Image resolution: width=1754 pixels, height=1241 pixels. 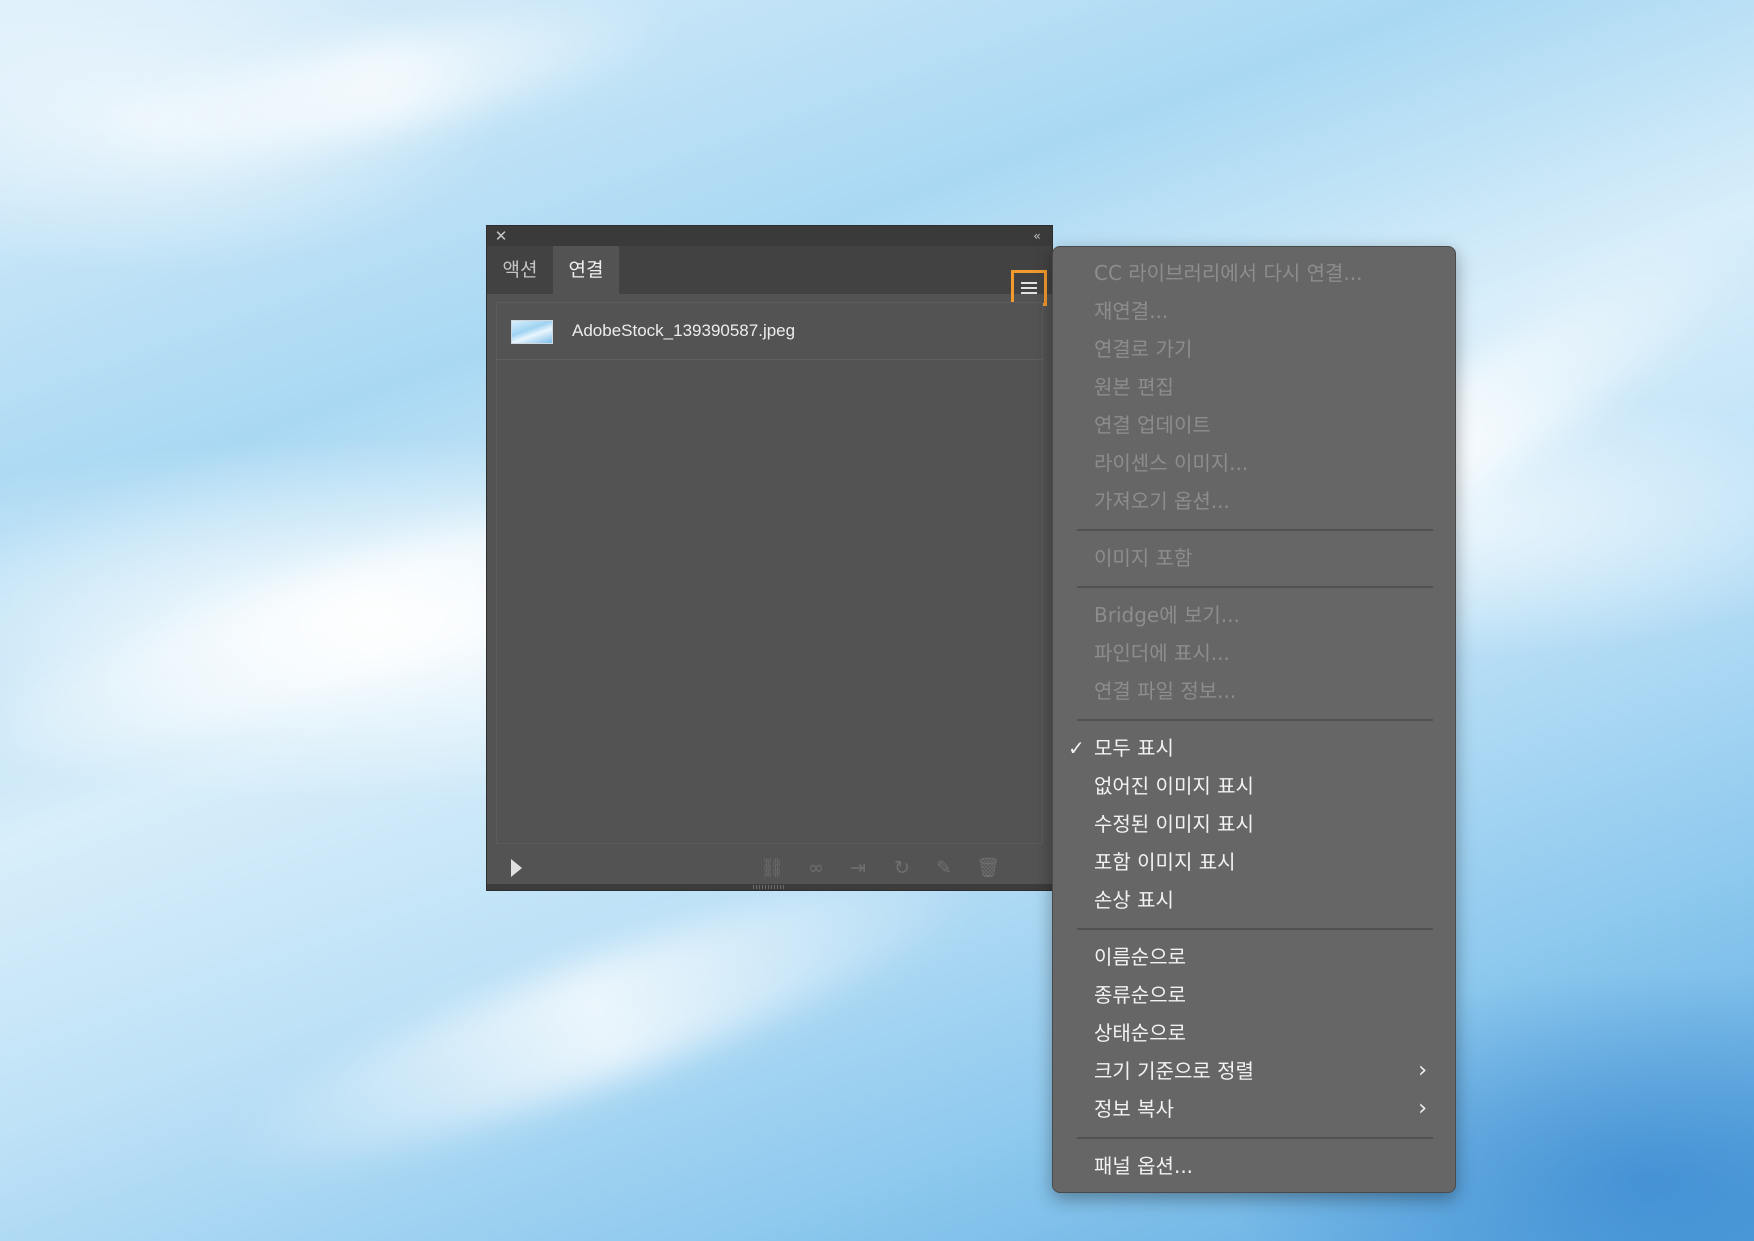 What do you see at coordinates (769, 276) in the screenshot?
I see `panel-tabbar: 액션 연결` at bounding box center [769, 276].